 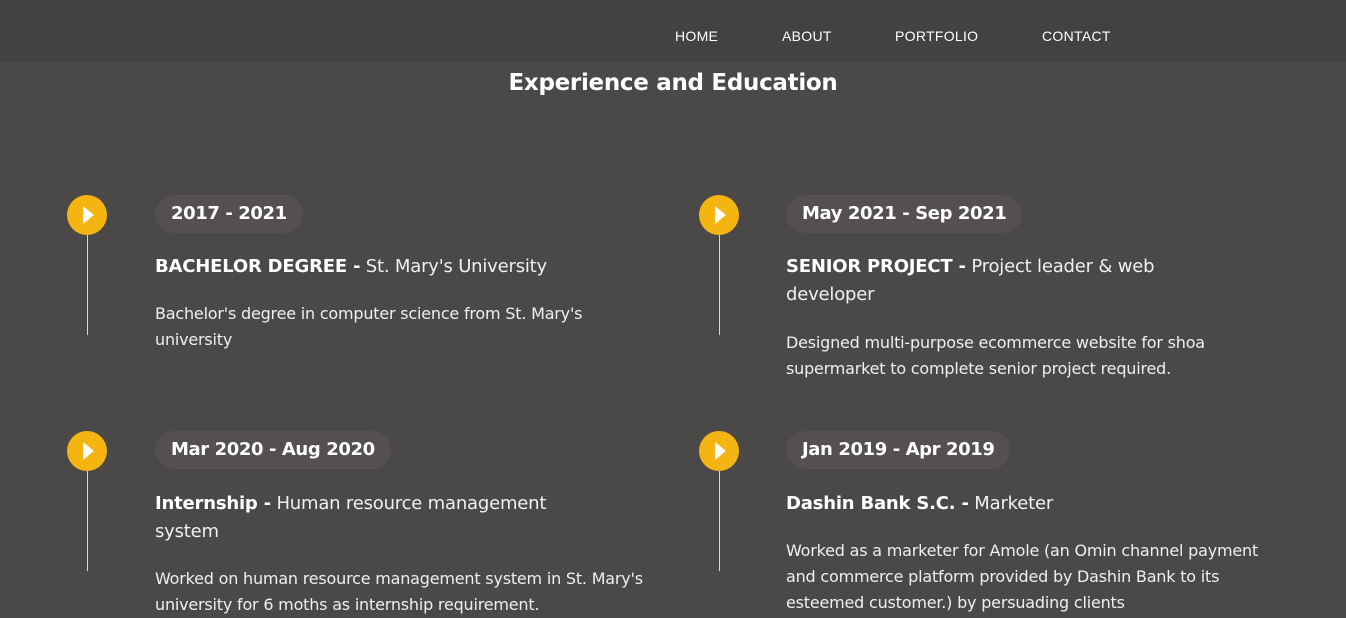 I want to click on date-badge: Jan 2019 - Apr 2019, so click(x=898, y=450).